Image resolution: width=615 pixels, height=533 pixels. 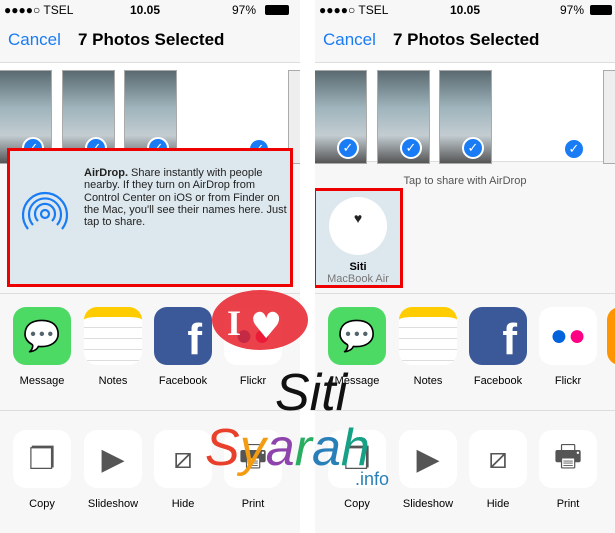 What do you see at coordinates (358, 267) in the screenshot?
I see `device-name: Siti` at bounding box center [358, 267].